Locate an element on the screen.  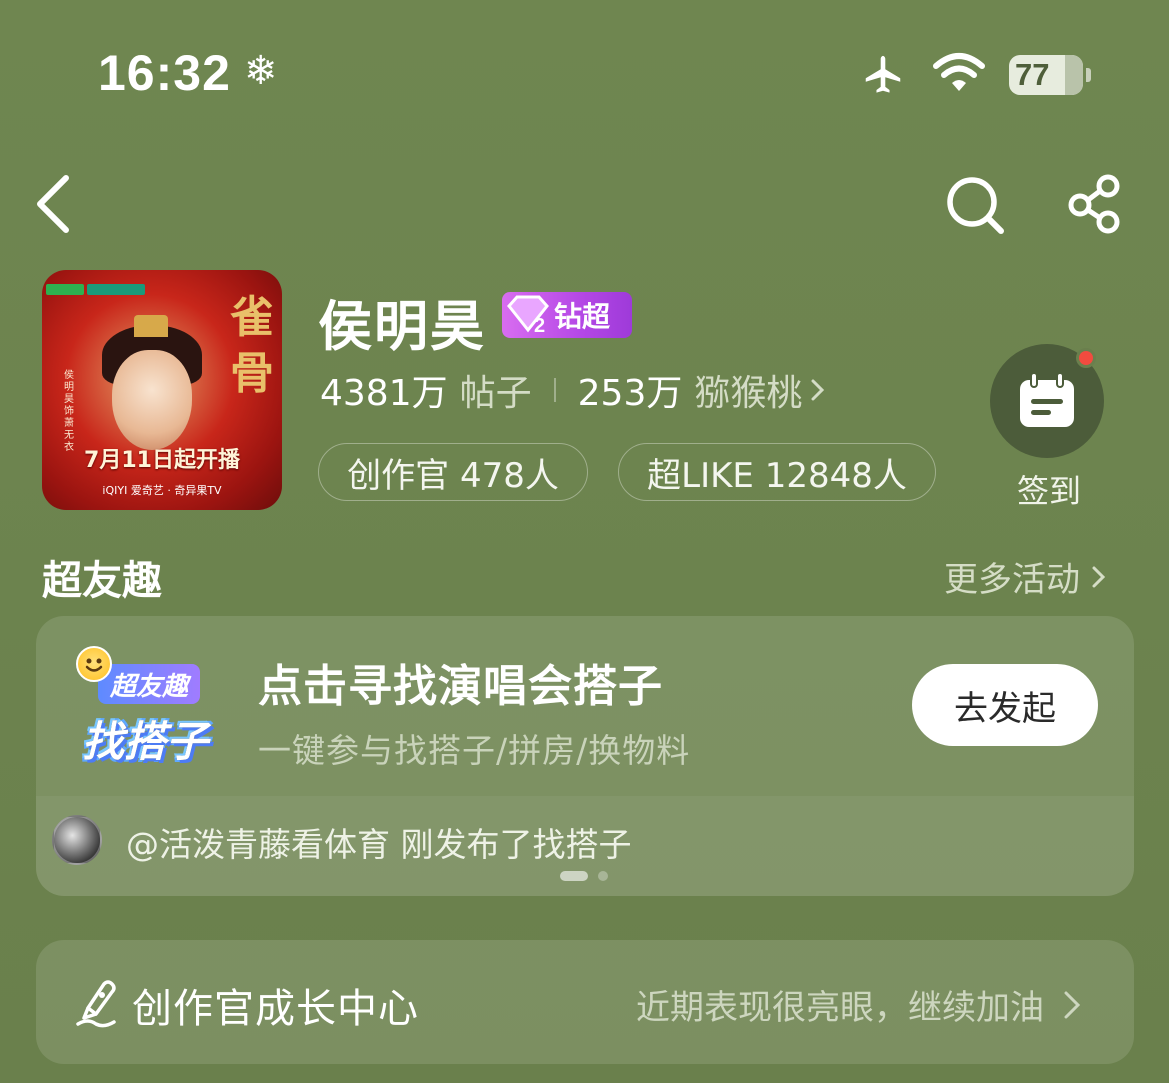
fans-label: 猕猴桃 is located at coordinates (748, 393).